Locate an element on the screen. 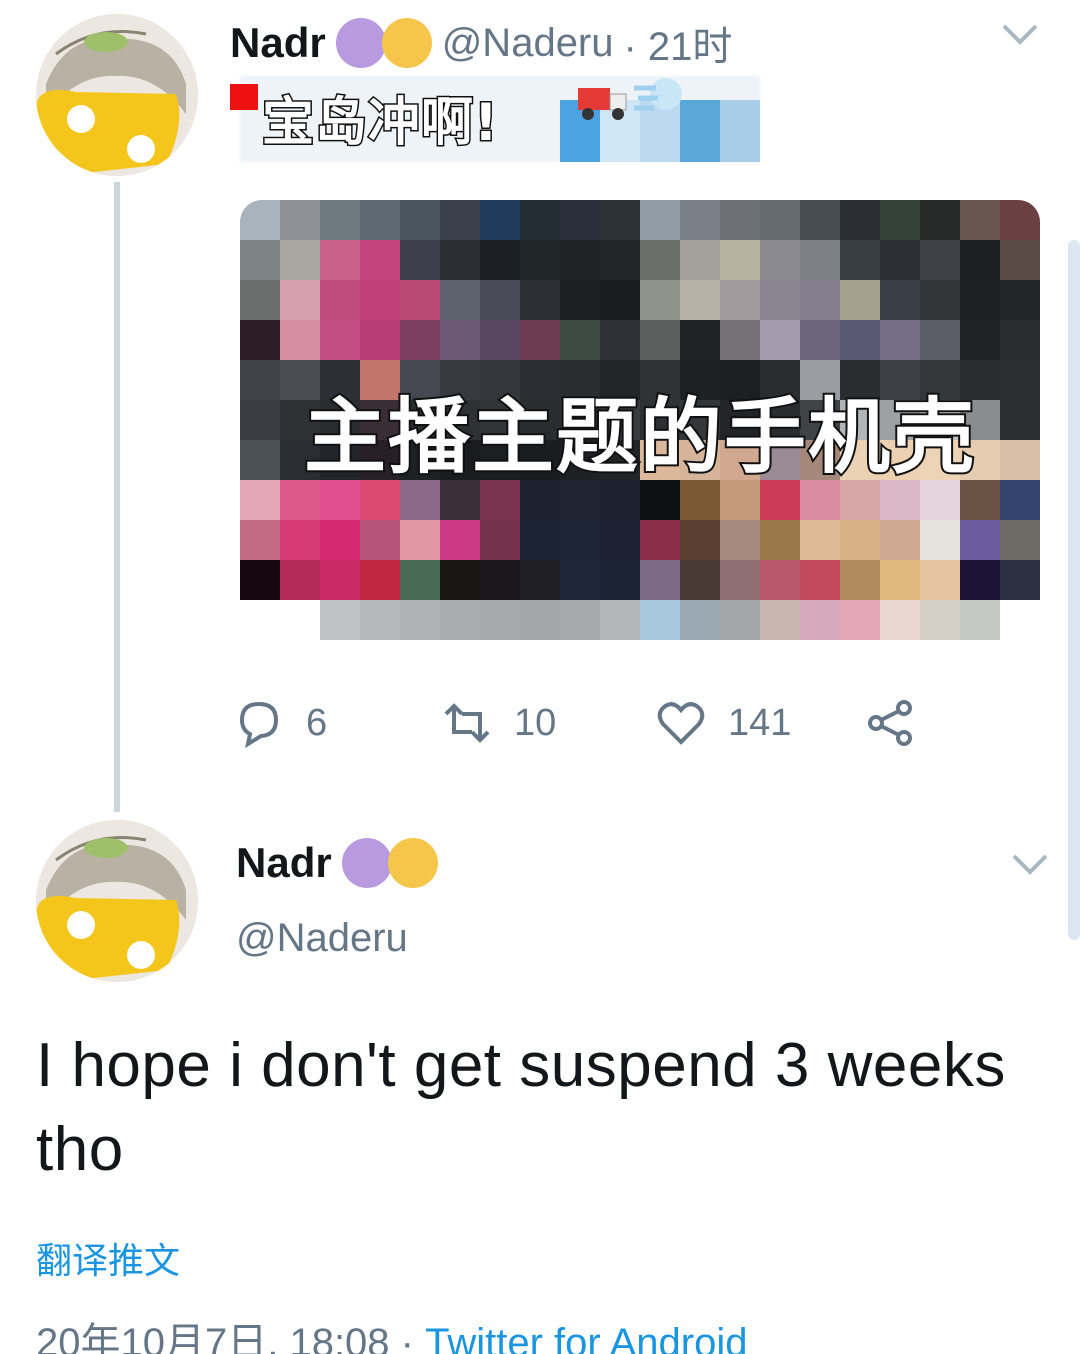 The image size is (1080, 1354). tweet-text: I hope i don't get suspend 3 weeks tho is located at coordinates (546, 1108).